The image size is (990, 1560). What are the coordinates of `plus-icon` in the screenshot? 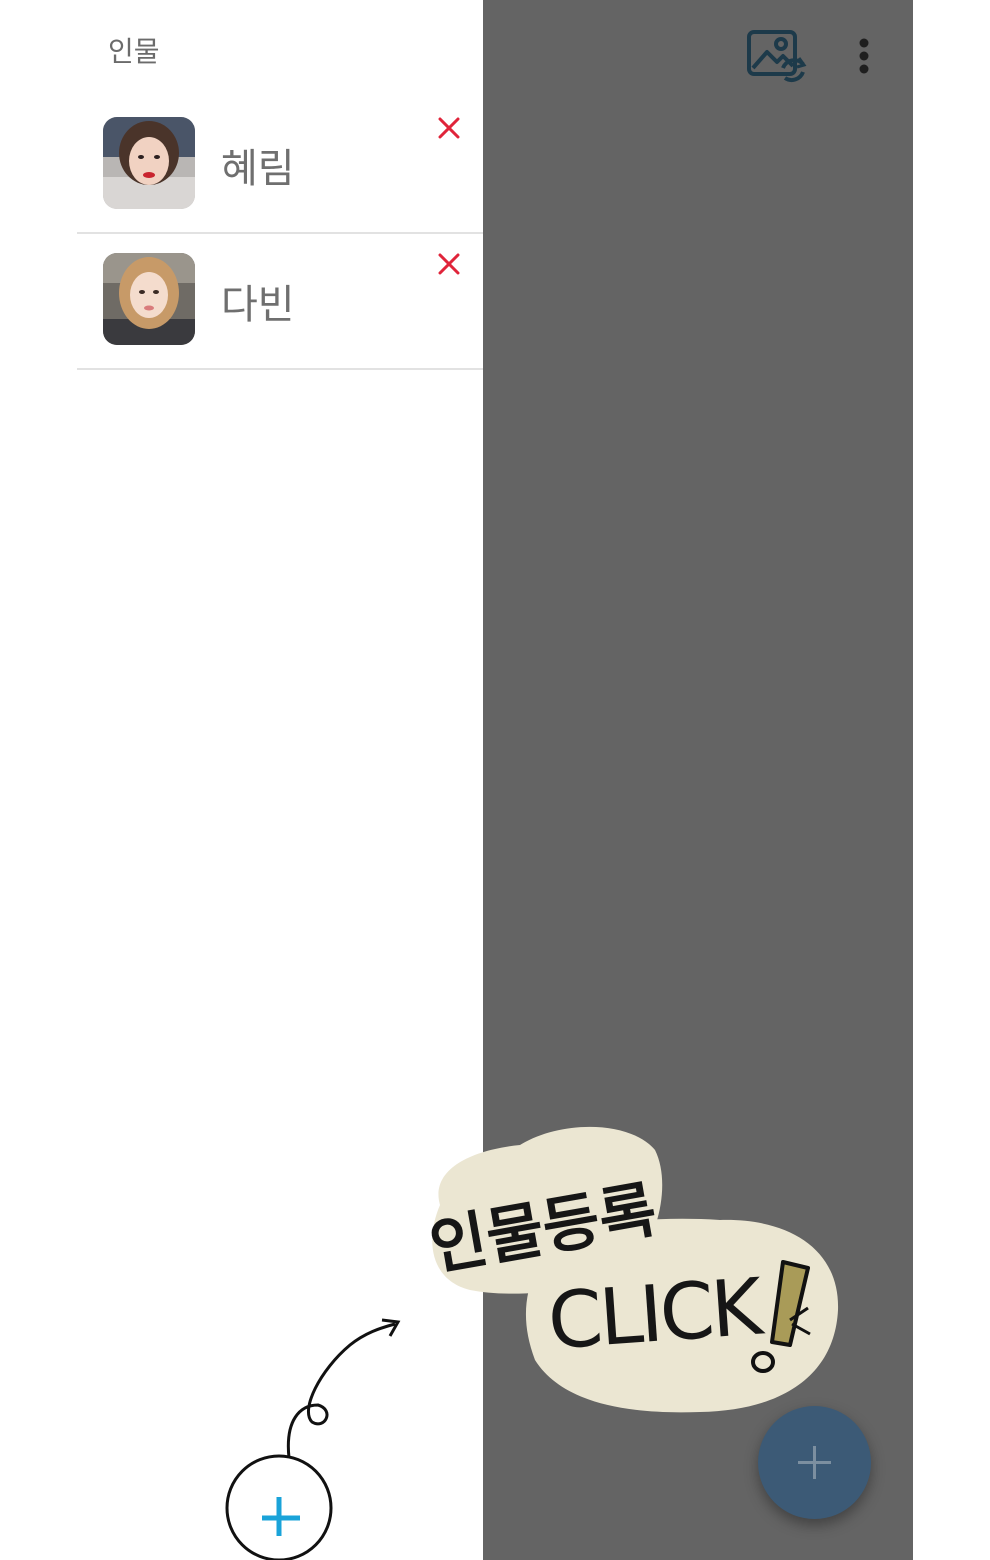 It's located at (814, 1462).